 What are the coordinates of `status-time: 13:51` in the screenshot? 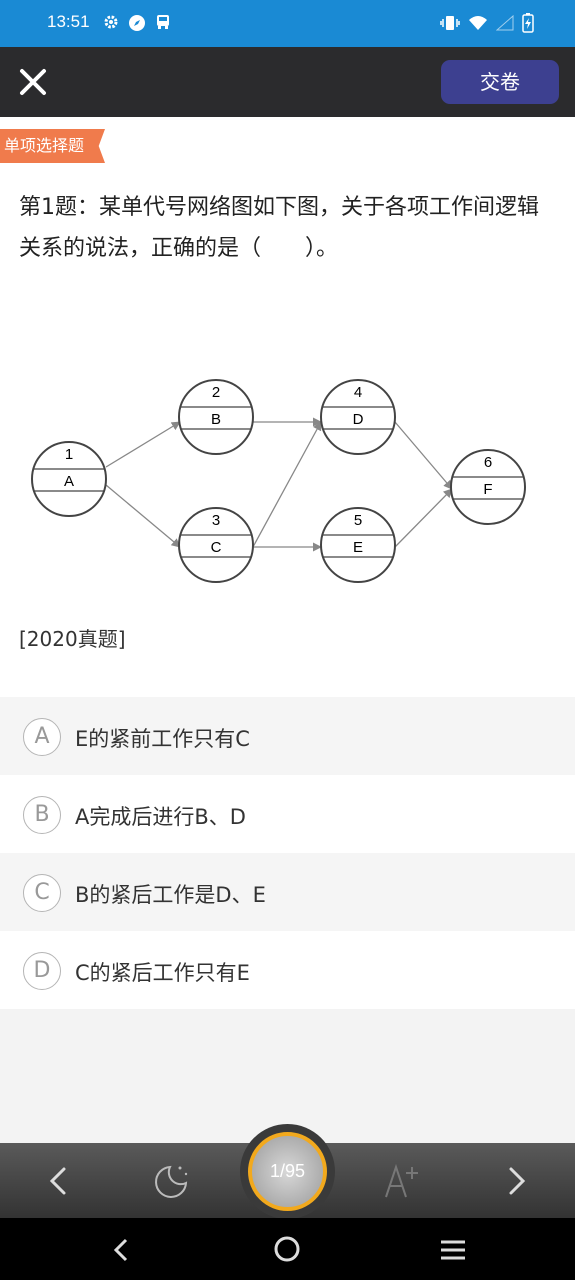 It's located at (68, 21).